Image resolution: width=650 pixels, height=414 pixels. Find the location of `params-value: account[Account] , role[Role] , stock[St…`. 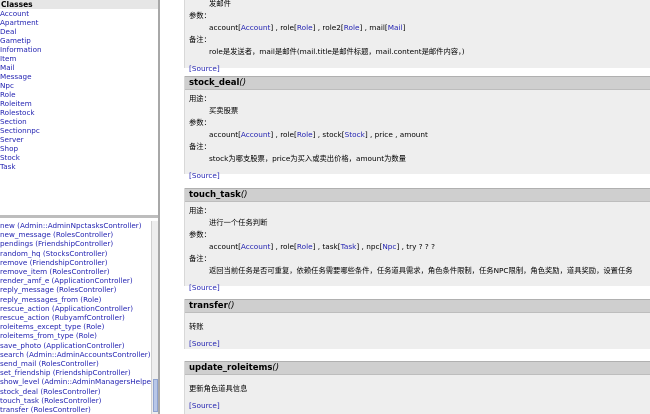

params-value: account[Account] , role[Role] , stock[St… is located at coordinates (417, 135).